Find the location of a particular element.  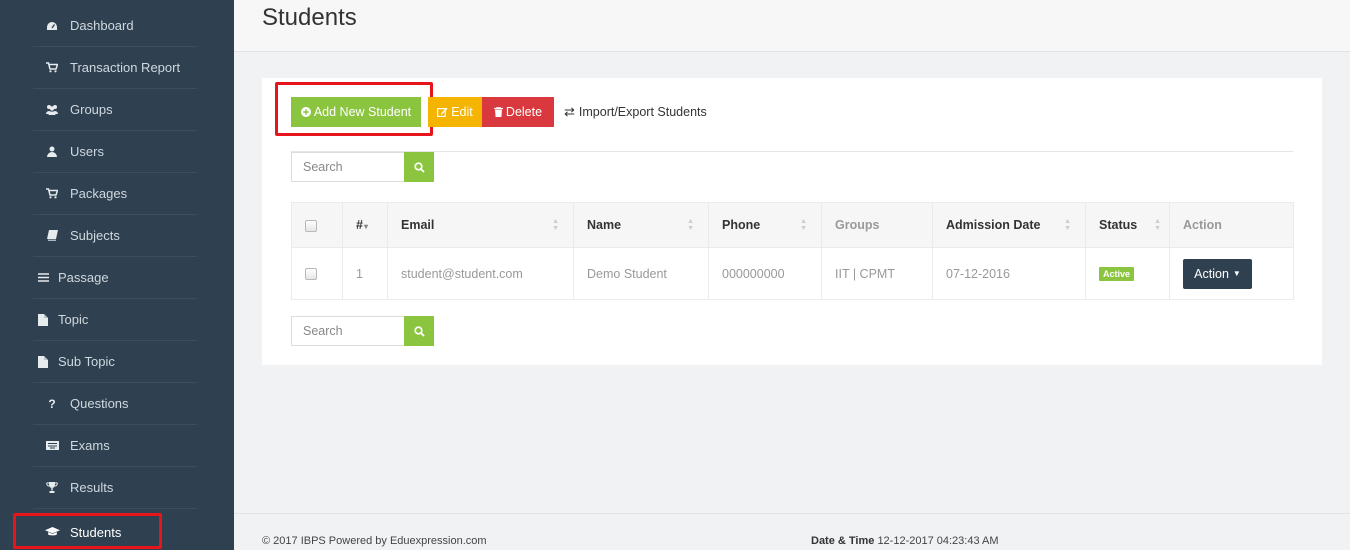

caret-down-icon: ▼ is located at coordinates (1236, 273).